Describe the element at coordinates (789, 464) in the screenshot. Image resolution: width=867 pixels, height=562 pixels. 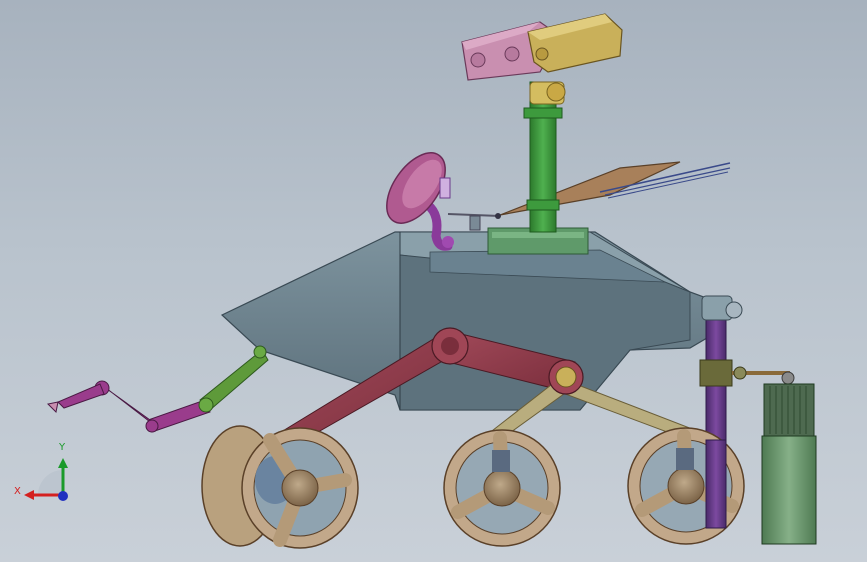
I see `side-cylinder` at that location.